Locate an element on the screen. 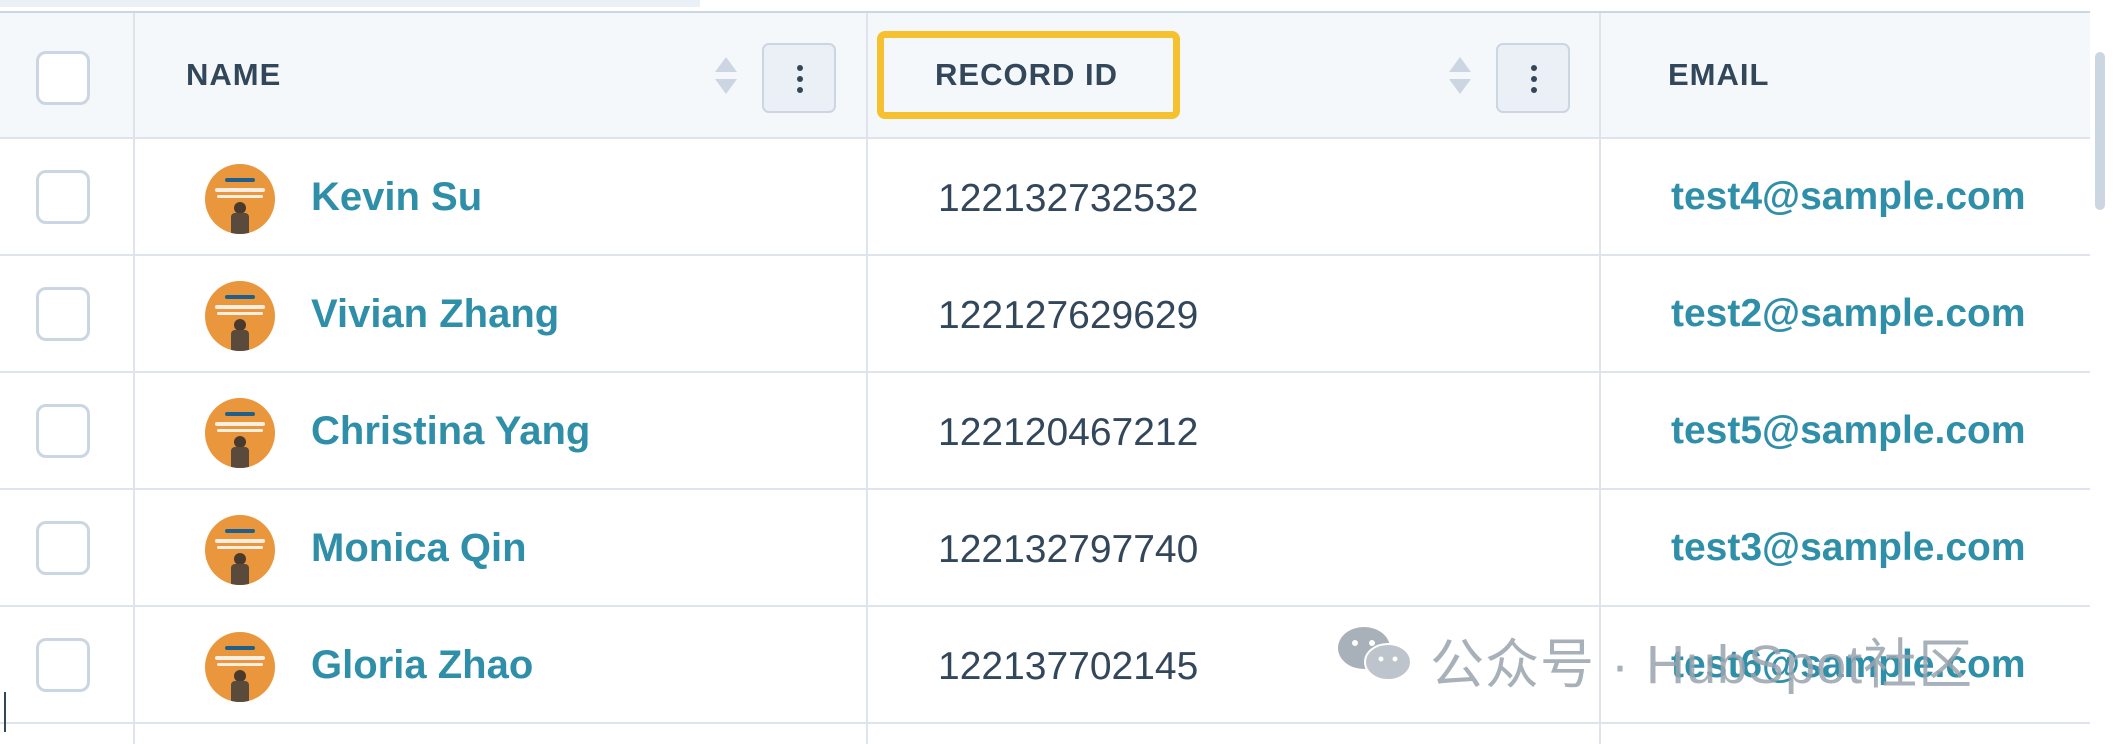 Image resolution: width=2116 pixels, height=744 pixels. contact-name-link: Gloria Zhao is located at coordinates (422, 665).